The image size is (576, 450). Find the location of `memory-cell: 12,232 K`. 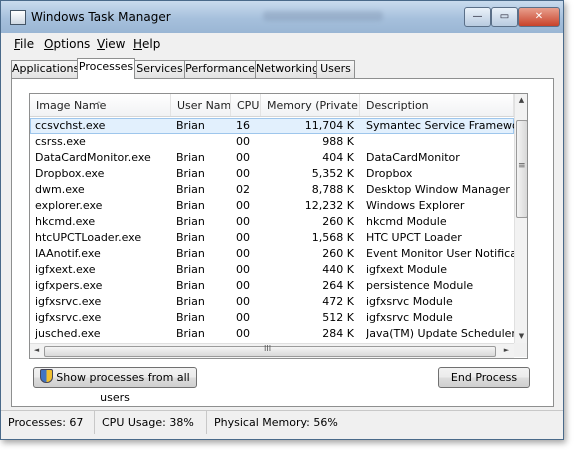

memory-cell: 12,232 K is located at coordinates (329, 205).